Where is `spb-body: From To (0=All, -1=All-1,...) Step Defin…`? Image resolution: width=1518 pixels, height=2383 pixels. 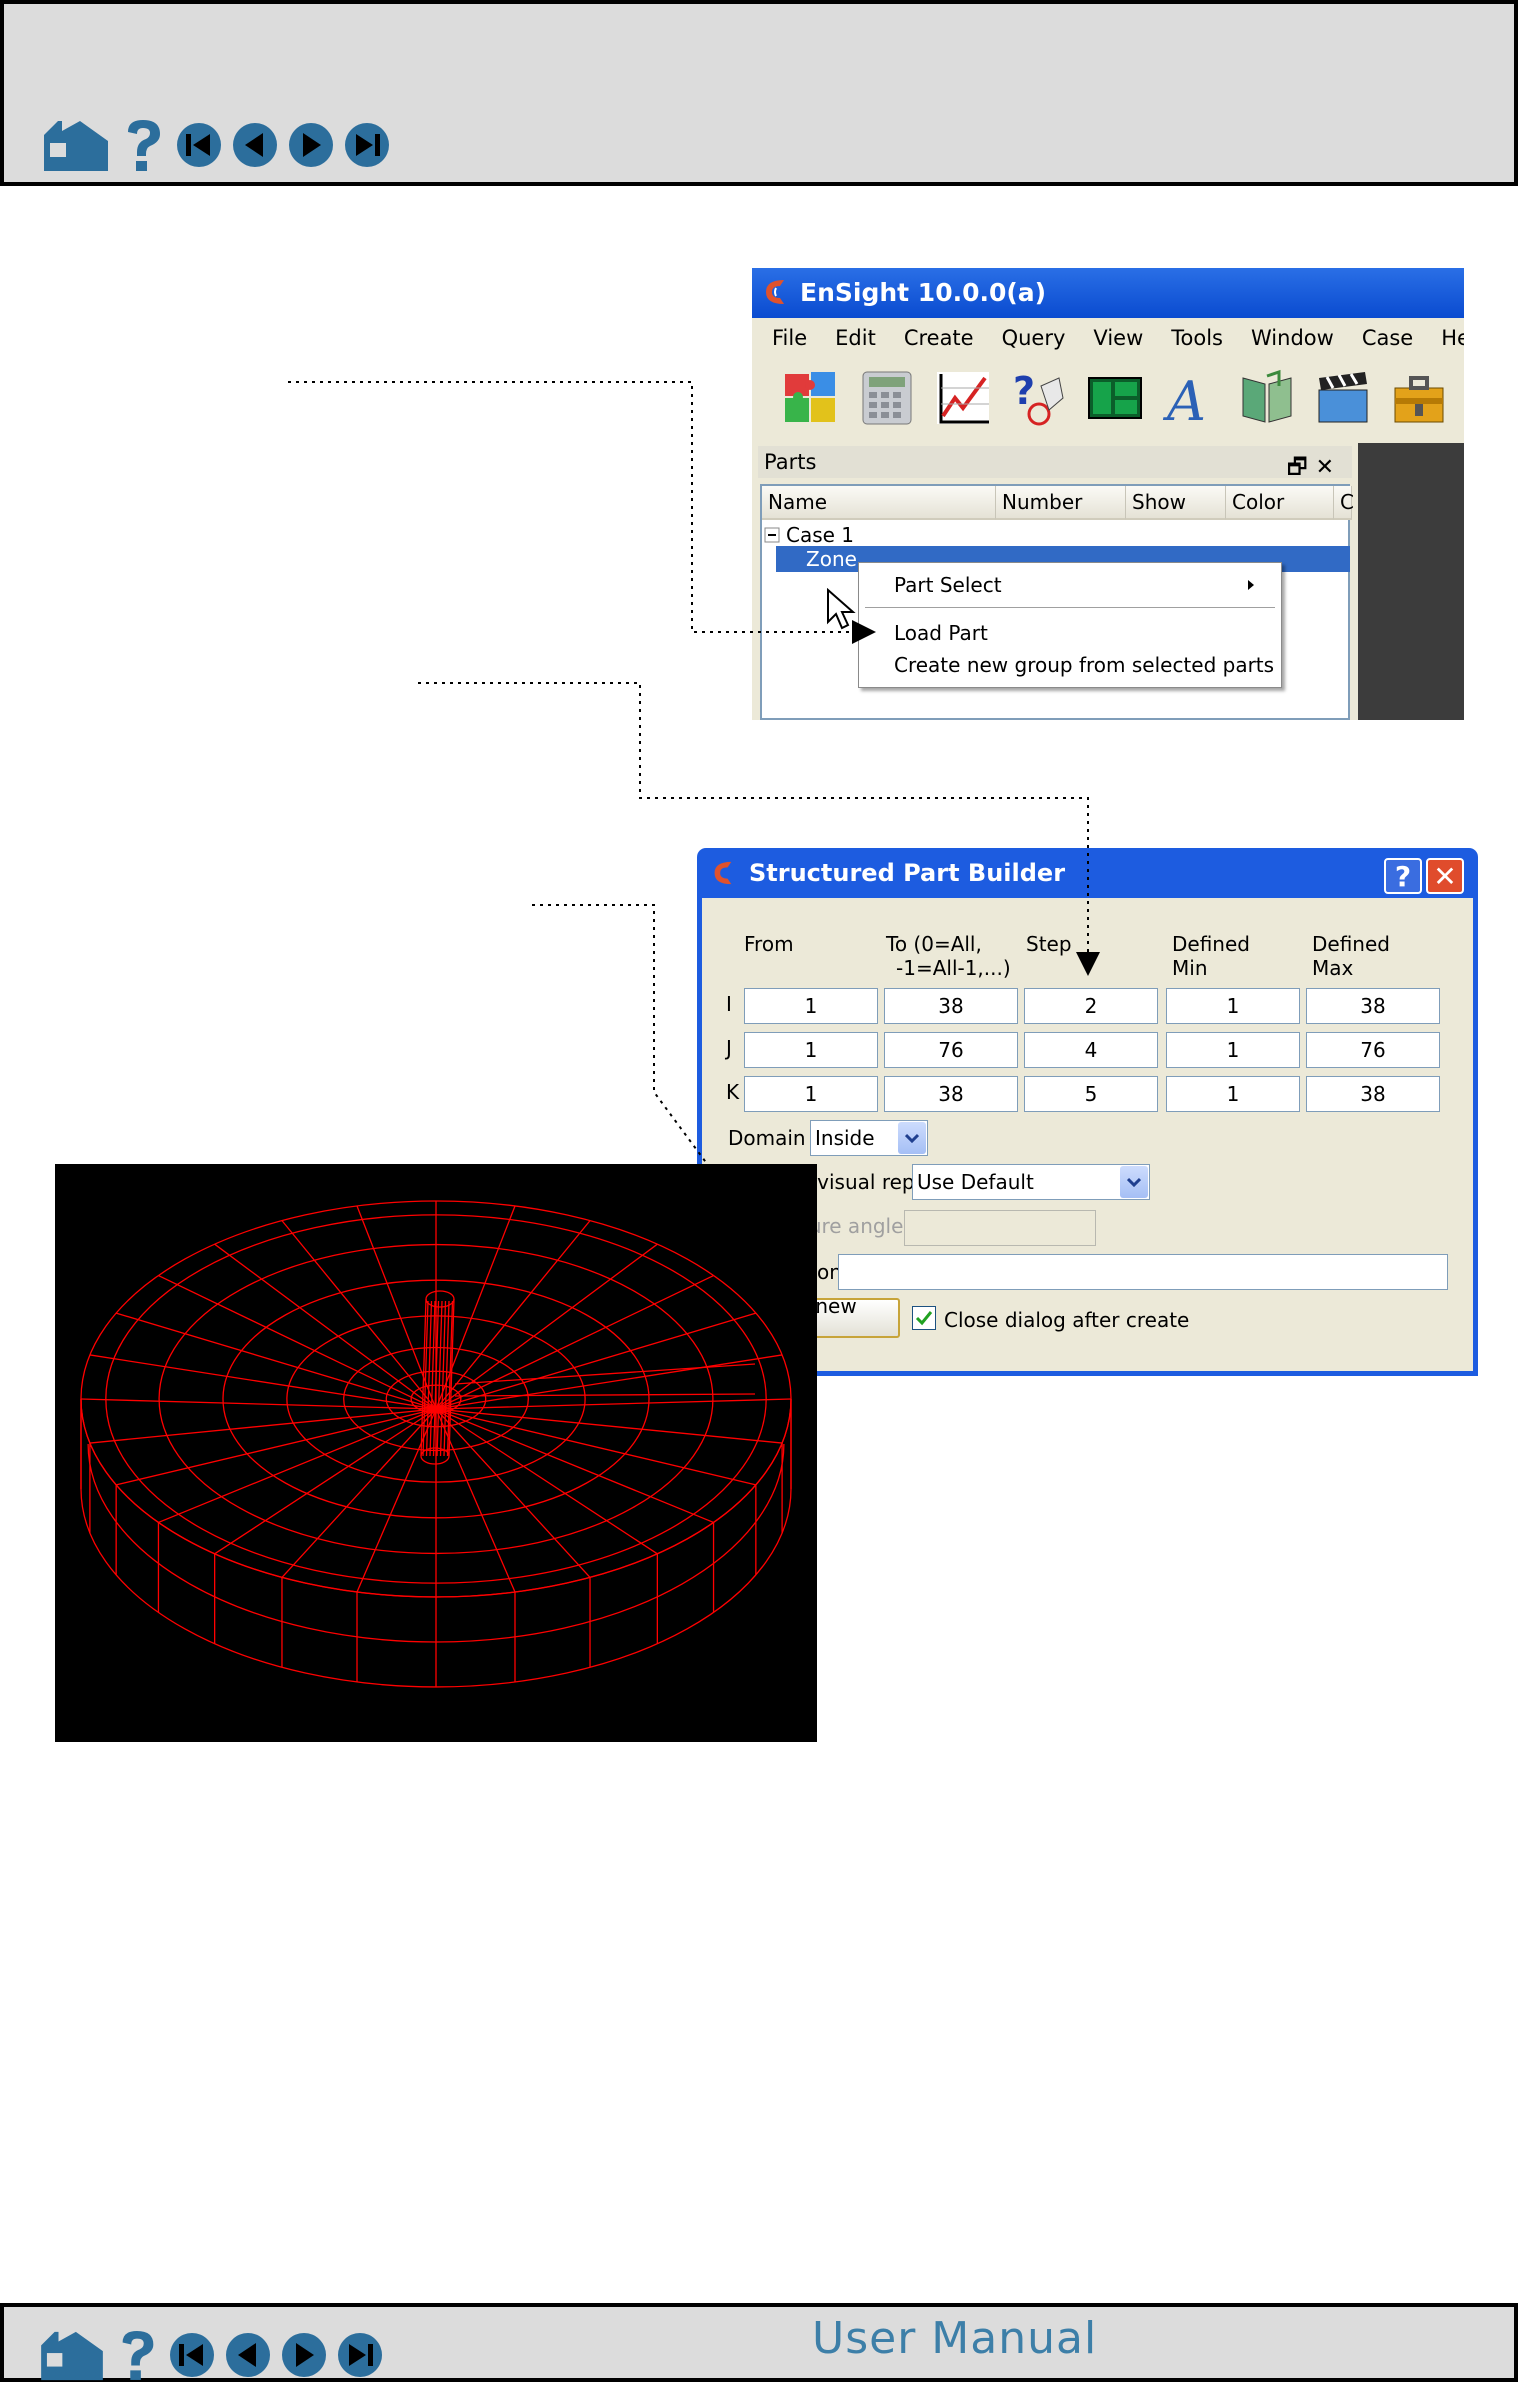 spb-body: From To (0=All, -1=All-1,...) Step Defin… is located at coordinates (1087, 1134).